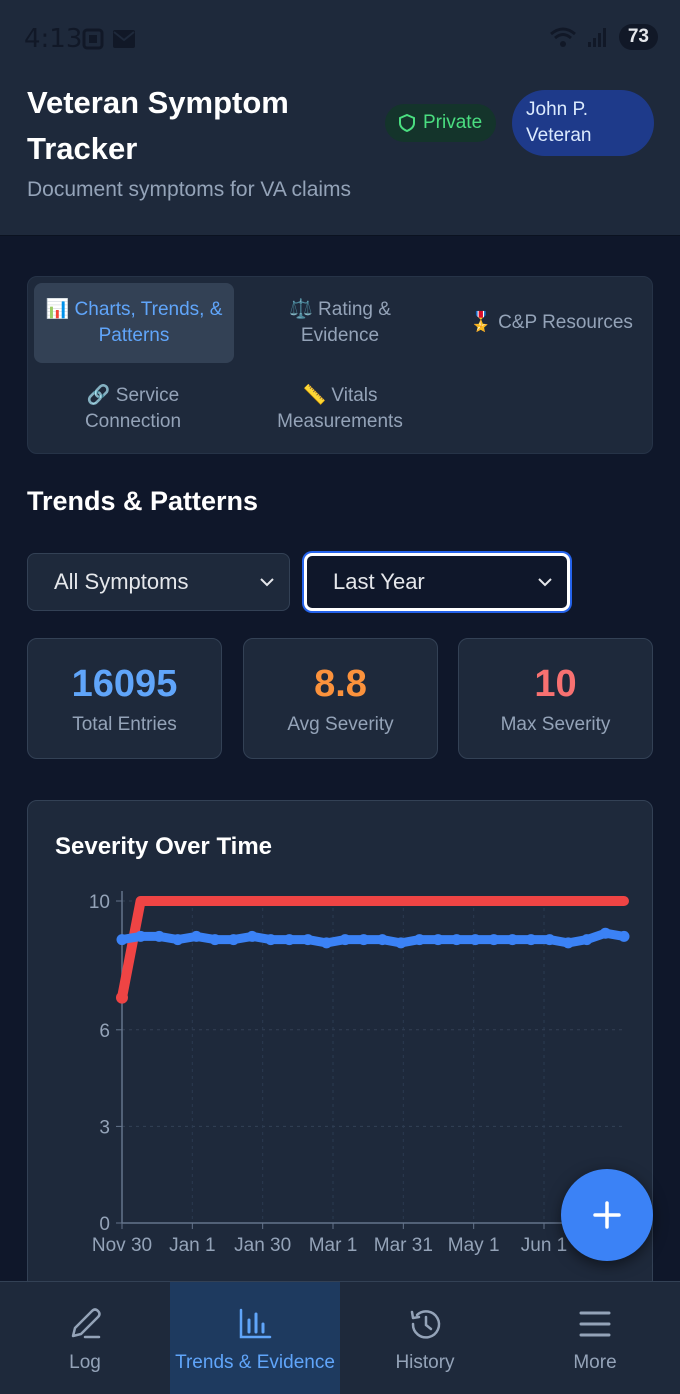 The height and width of the screenshot is (1394, 680). Describe the element at coordinates (379, 581) in the screenshot. I see `time-range-select-value: Last Year` at that location.